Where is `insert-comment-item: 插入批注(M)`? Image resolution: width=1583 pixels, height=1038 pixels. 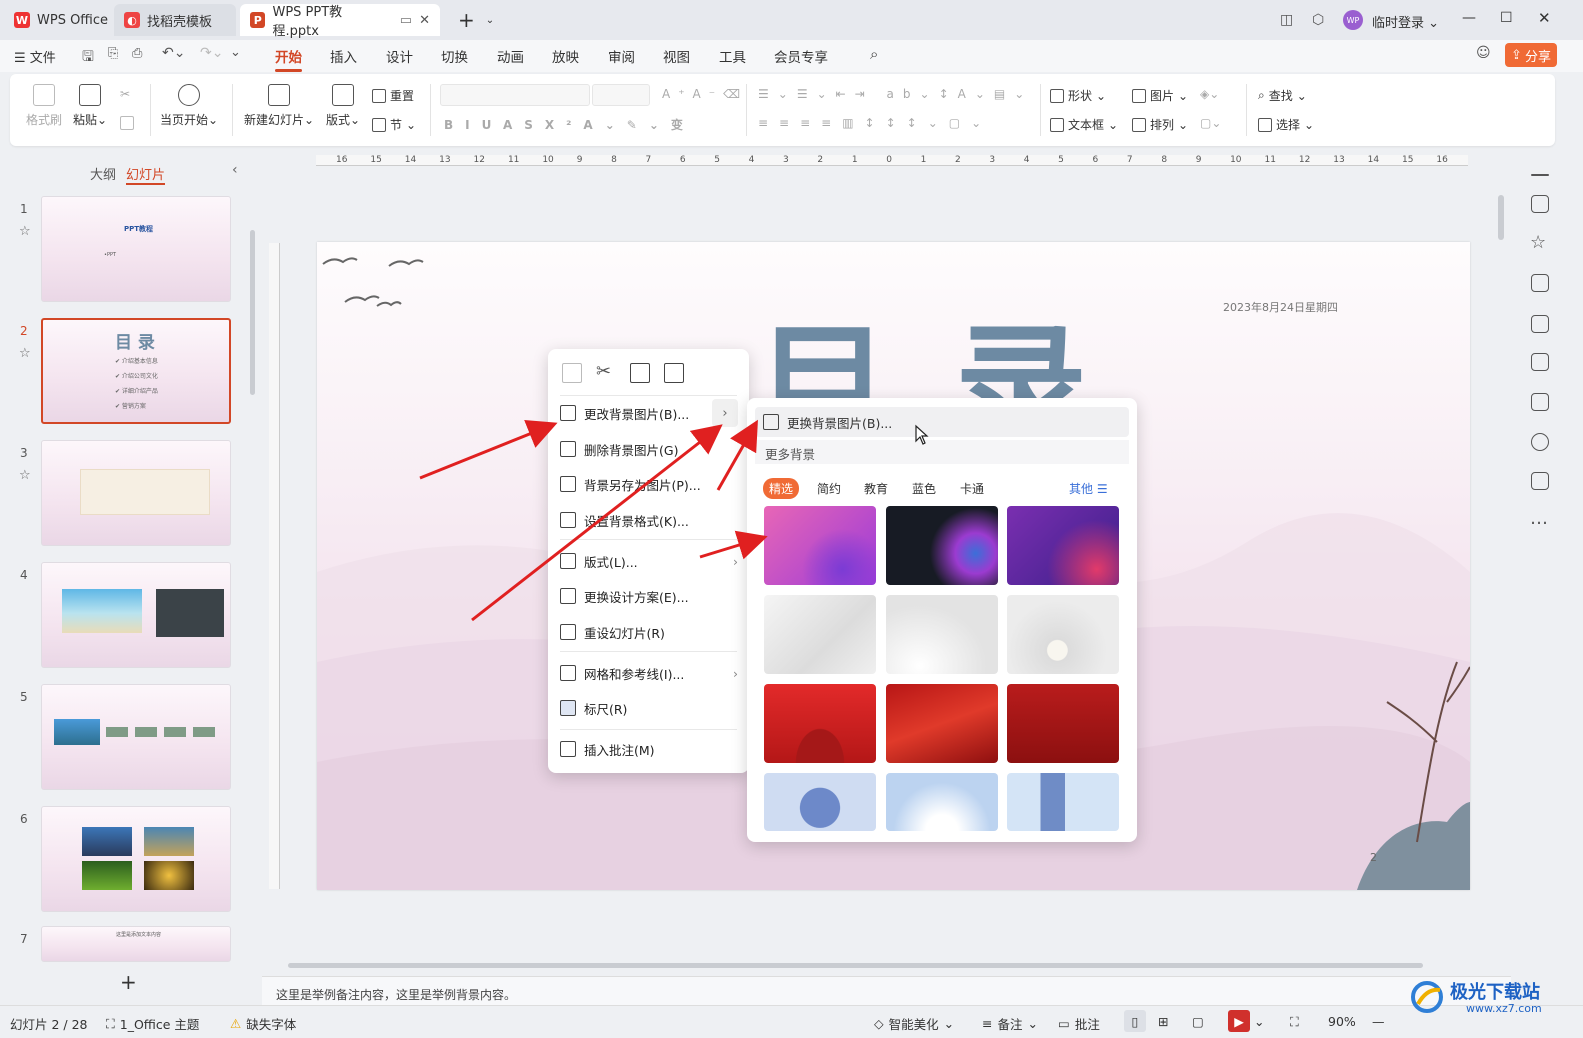 insert-comment-item: 插入批注(M) is located at coordinates (649, 749).